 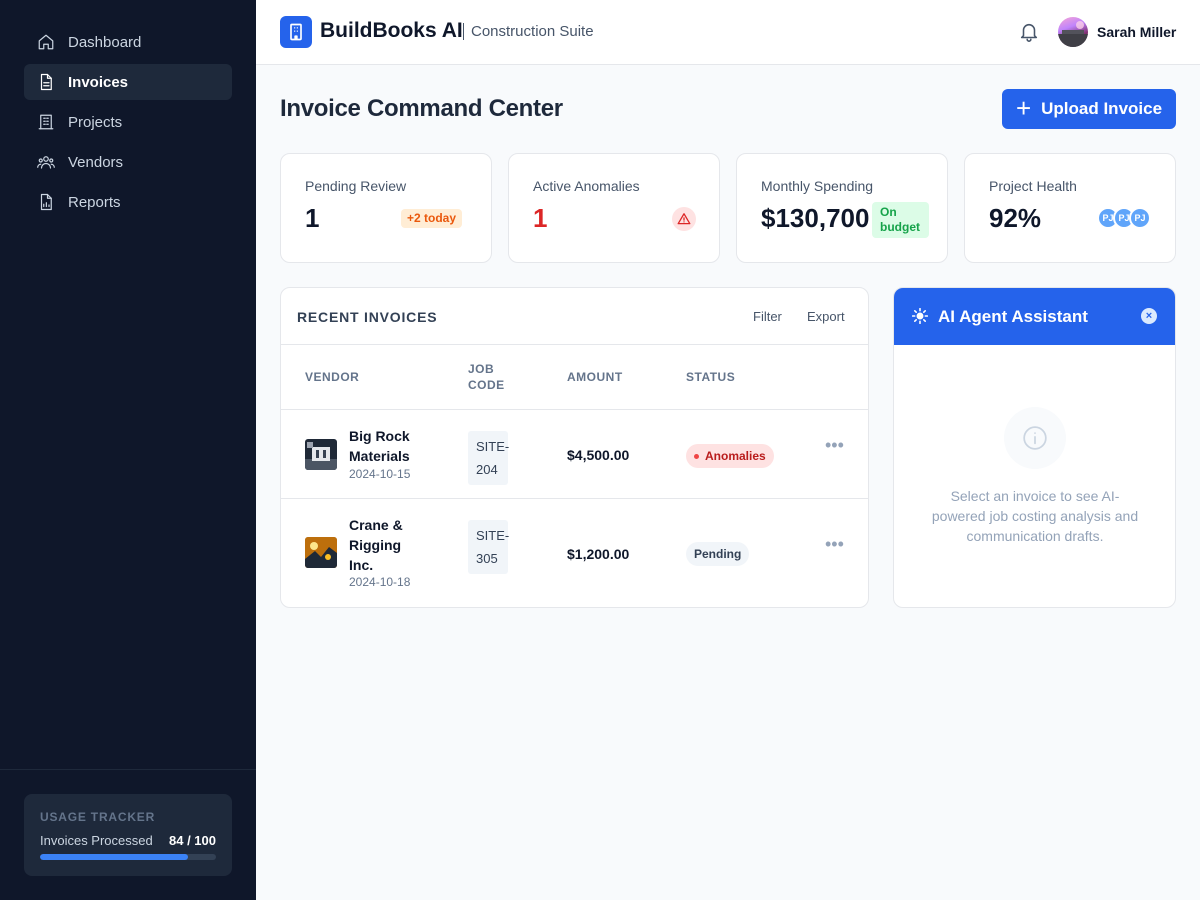 I want to click on usage-row: Invoices Processed 84 / 100, so click(x=128, y=840).